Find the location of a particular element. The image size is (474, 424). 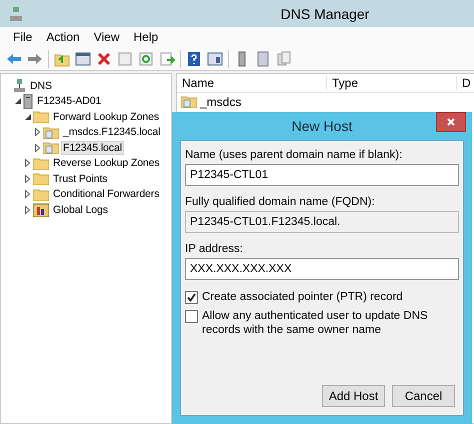

tree-item: _msdcs.F12345.local is located at coordinates (111, 132).